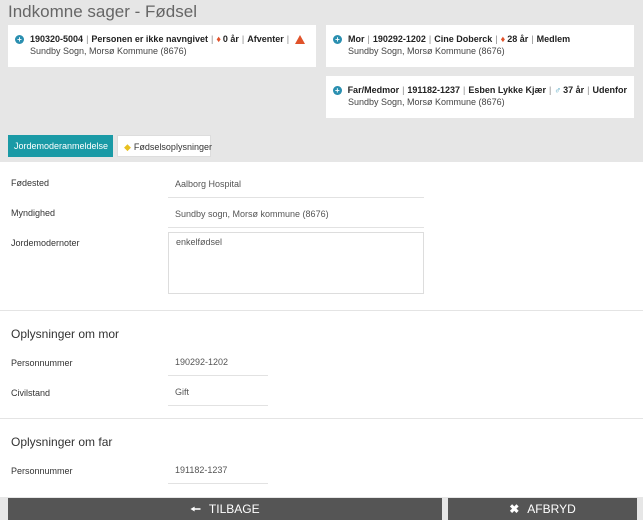 The width and height of the screenshot is (643, 520). Describe the element at coordinates (65, 334) in the screenshot. I see `mother-section-title: Oplysninger om mor` at that location.